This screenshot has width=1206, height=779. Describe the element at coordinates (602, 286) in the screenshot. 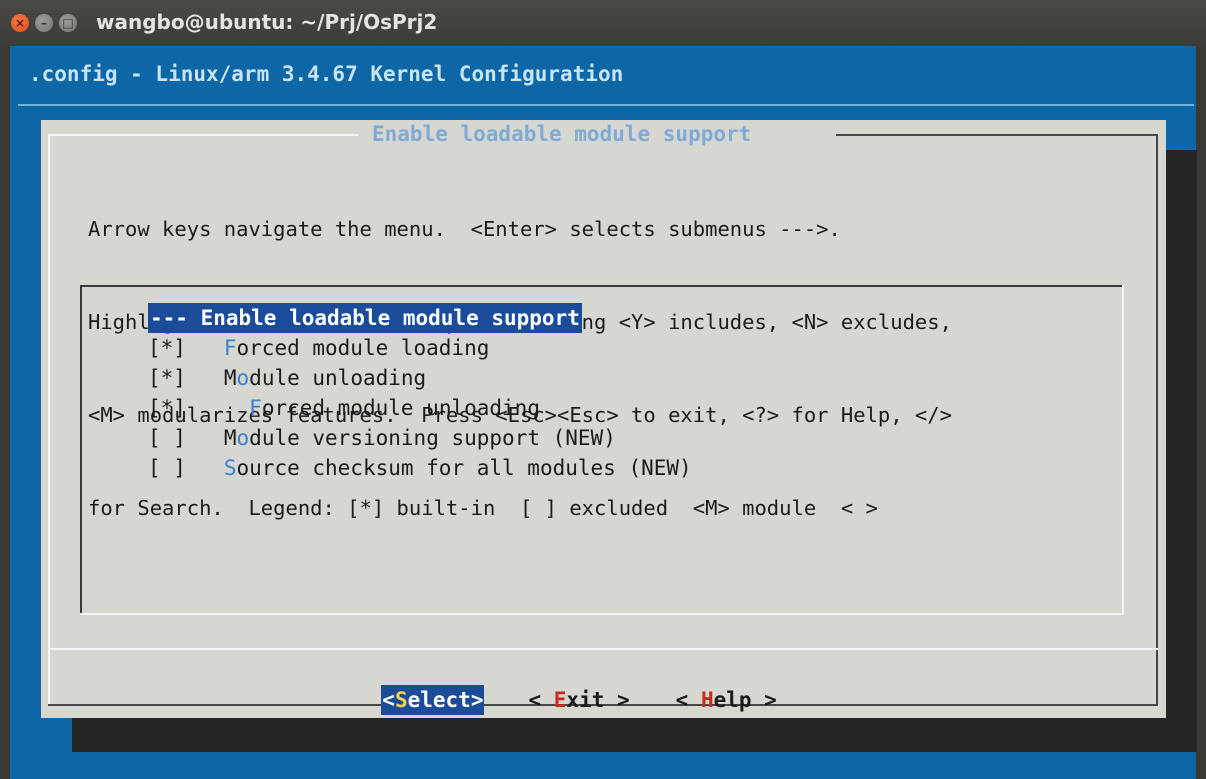

I see `menu-box-top-edge` at that location.